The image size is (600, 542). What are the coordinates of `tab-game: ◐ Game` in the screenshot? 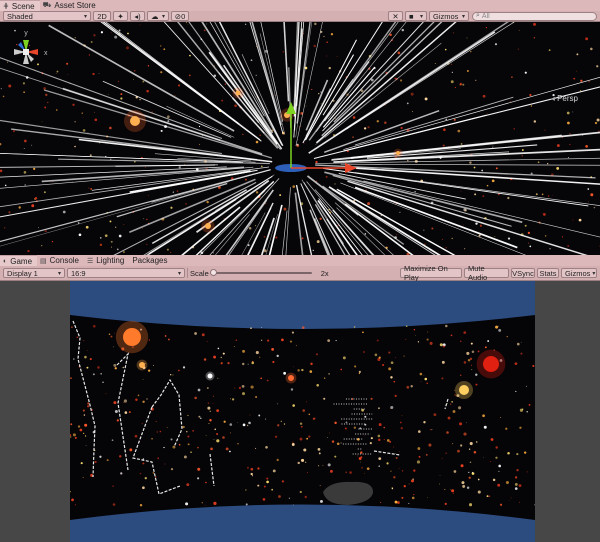 It's located at (19, 260).